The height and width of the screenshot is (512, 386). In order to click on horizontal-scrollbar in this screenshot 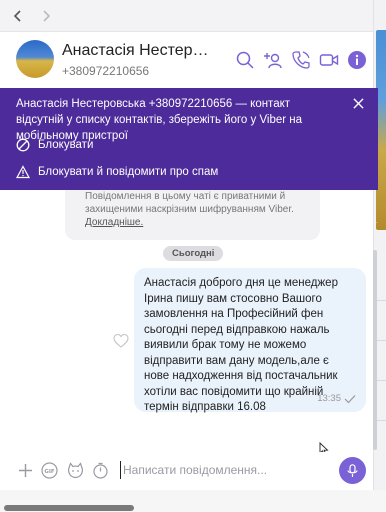, I will do `click(69, 508)`.